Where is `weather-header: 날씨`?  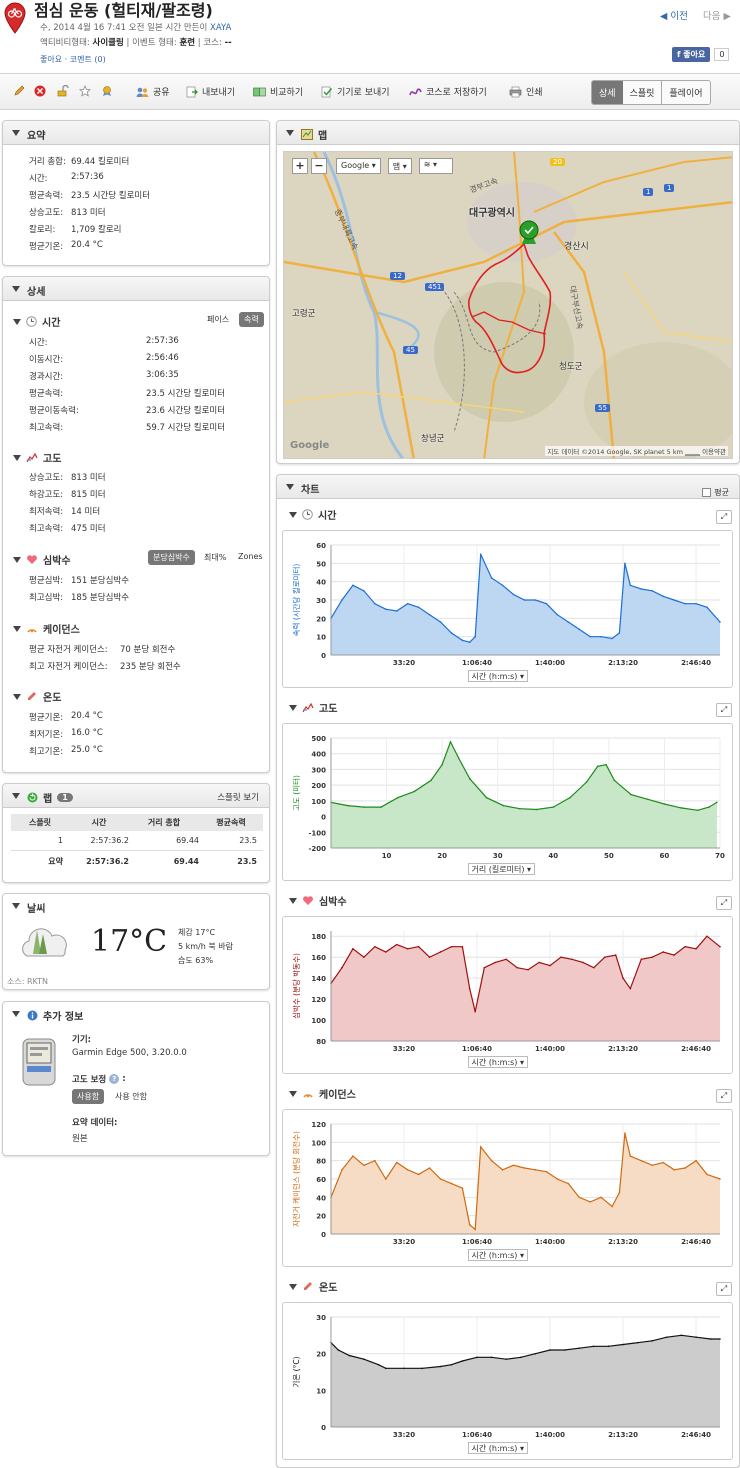
weather-header: 날씨 is located at coordinates (136, 906).